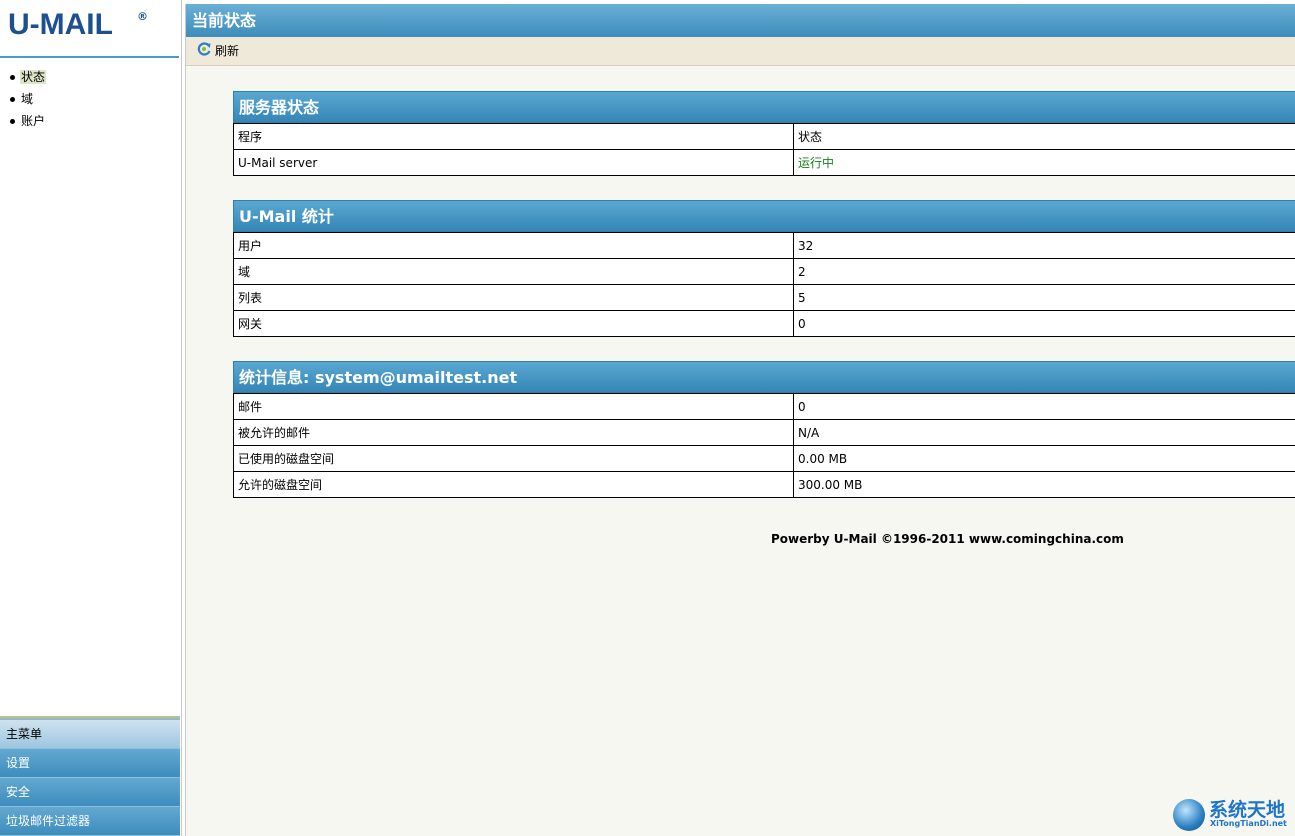 This screenshot has width=1295, height=836. I want to click on refresh-icon, so click(204, 48).